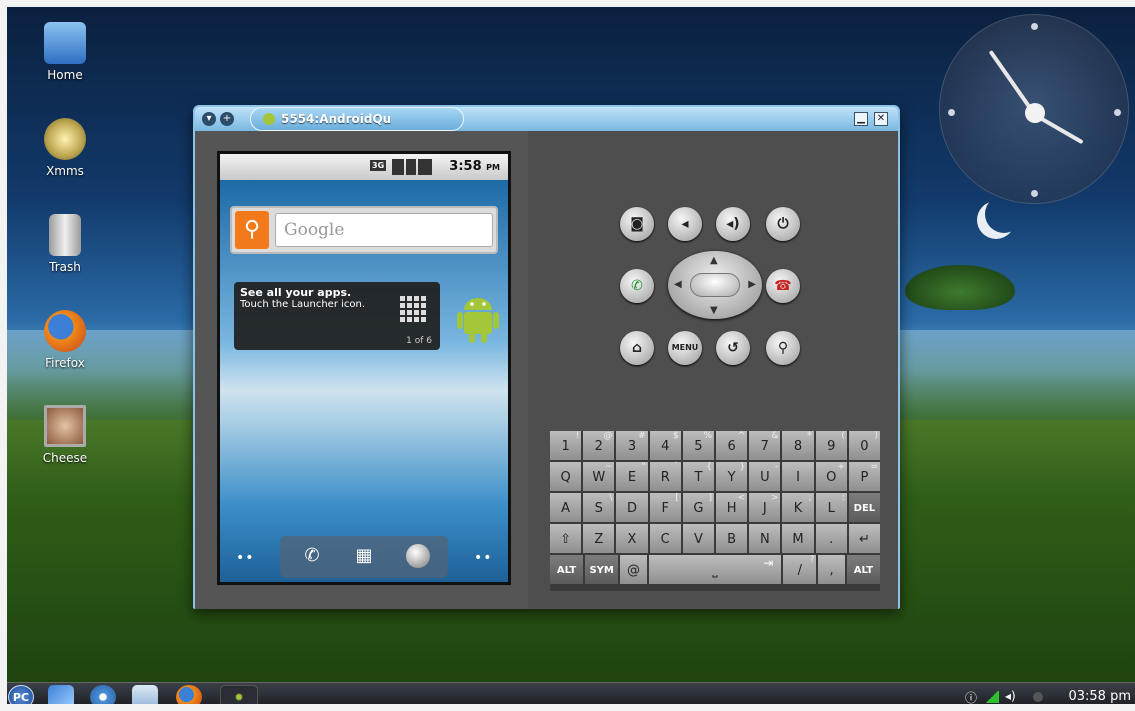 The width and height of the screenshot is (1135, 711). Describe the element at coordinates (831, 445) in the screenshot. I see `key-row1-8: 9(` at that location.